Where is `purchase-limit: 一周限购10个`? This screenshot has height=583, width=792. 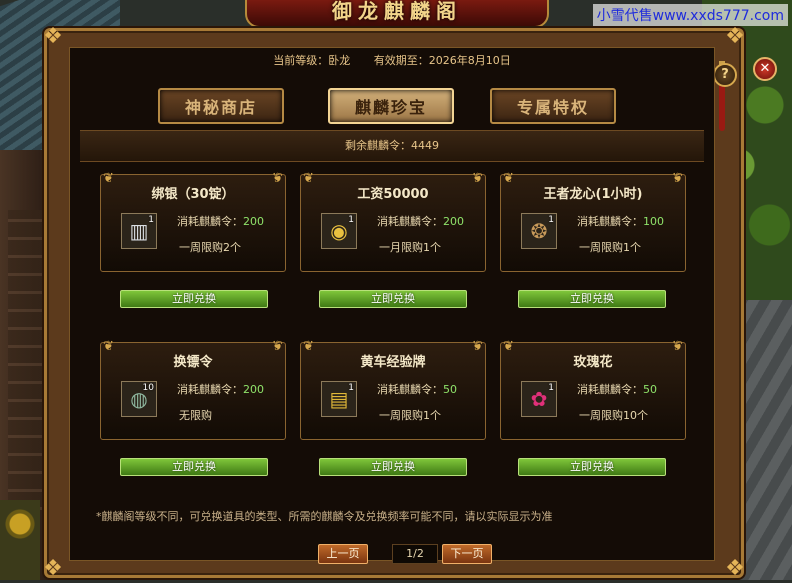 purchase-limit: 一周限购10个 is located at coordinates (613, 415).